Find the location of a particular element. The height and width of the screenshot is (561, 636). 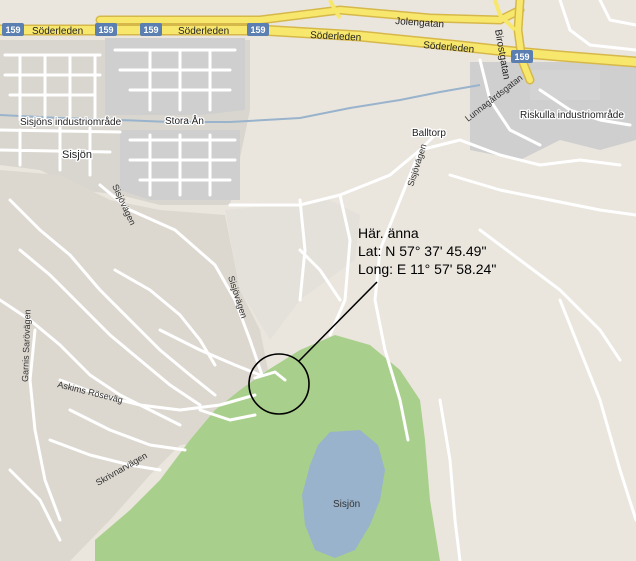

route-shield-5: 159 is located at coordinates (522, 56).